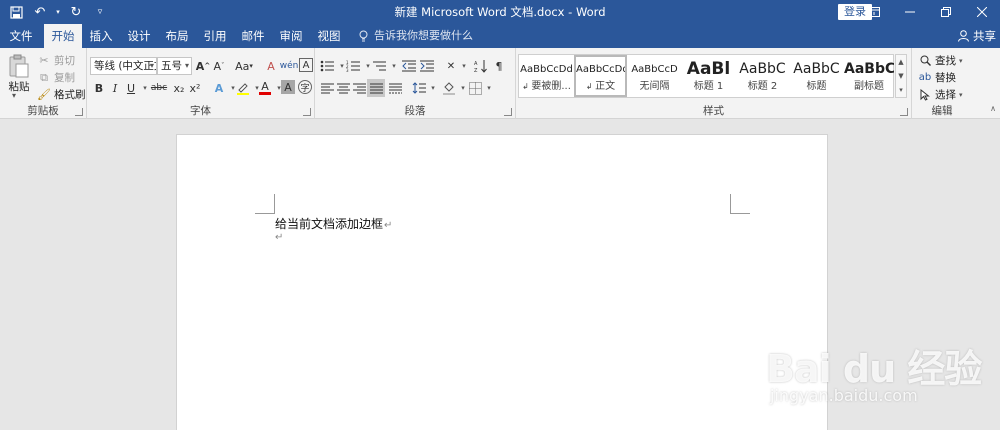 The height and width of the screenshot is (430, 1000). I want to click on font-name-combo: 等线 (中文正文) ▾, so click(123, 66).